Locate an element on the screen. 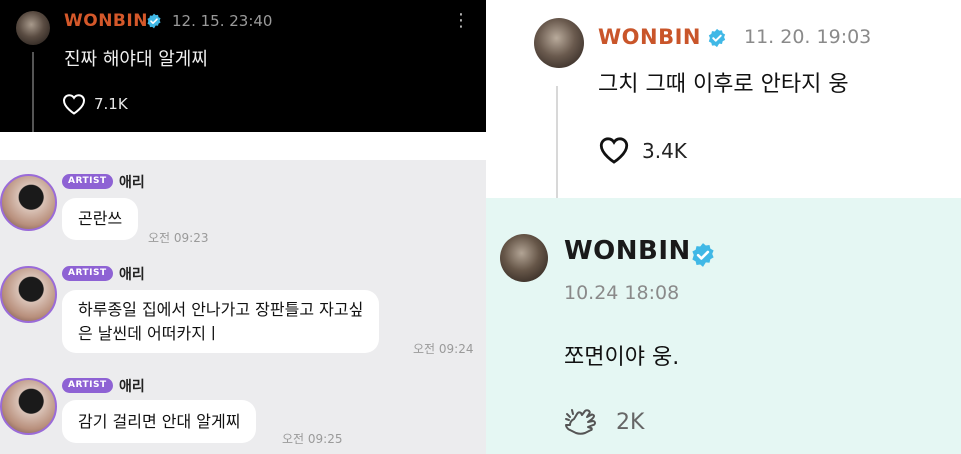 Image resolution: width=961 pixels, height=454 pixels. message-time: 오전 09:23 is located at coordinates (178, 238).